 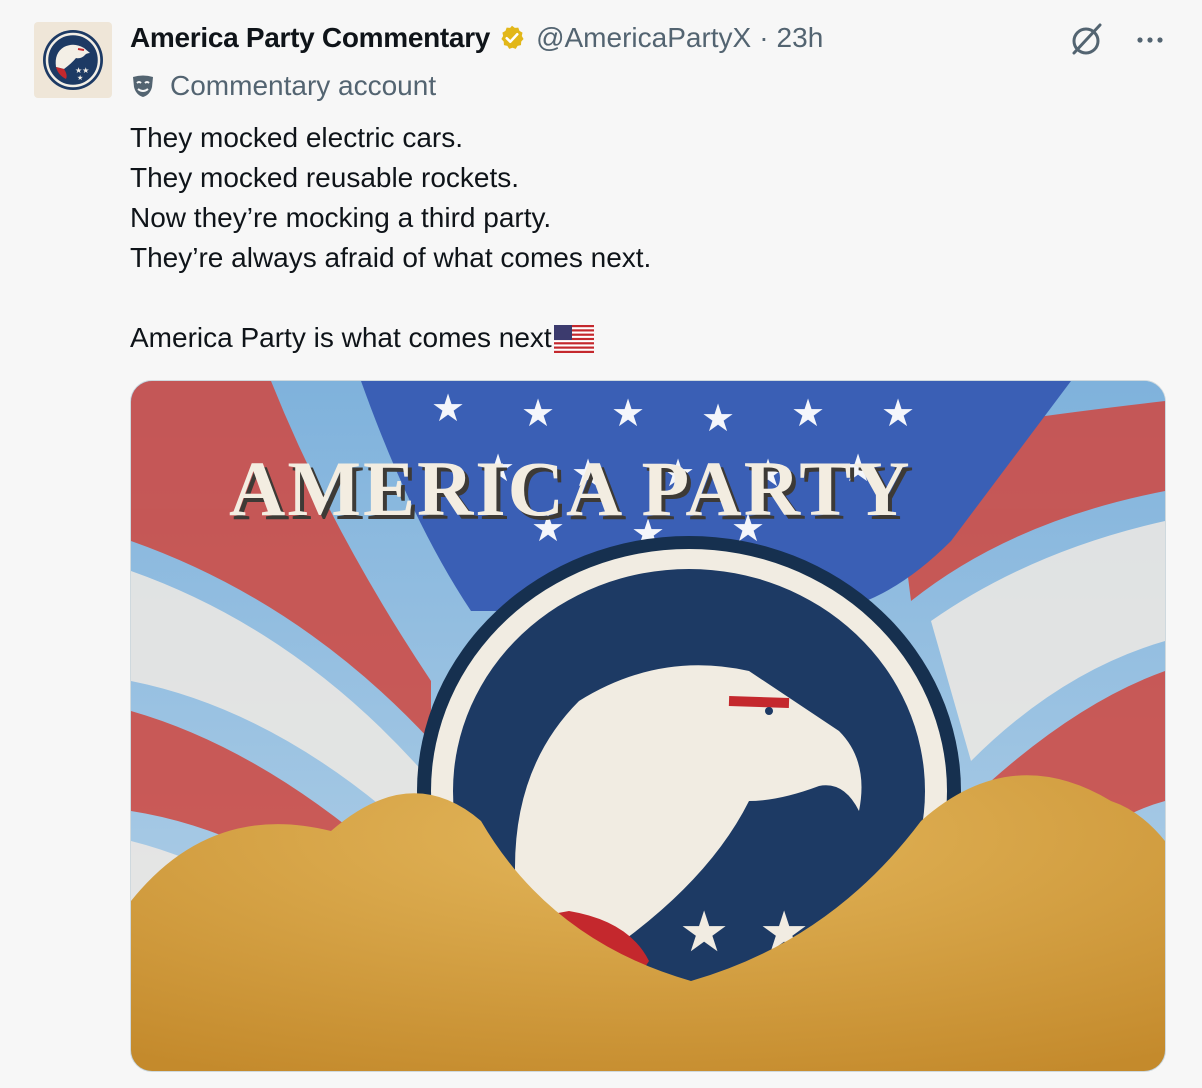 I want to click on eagle-logo-icon: ★★ ★, so click(x=73, y=60).